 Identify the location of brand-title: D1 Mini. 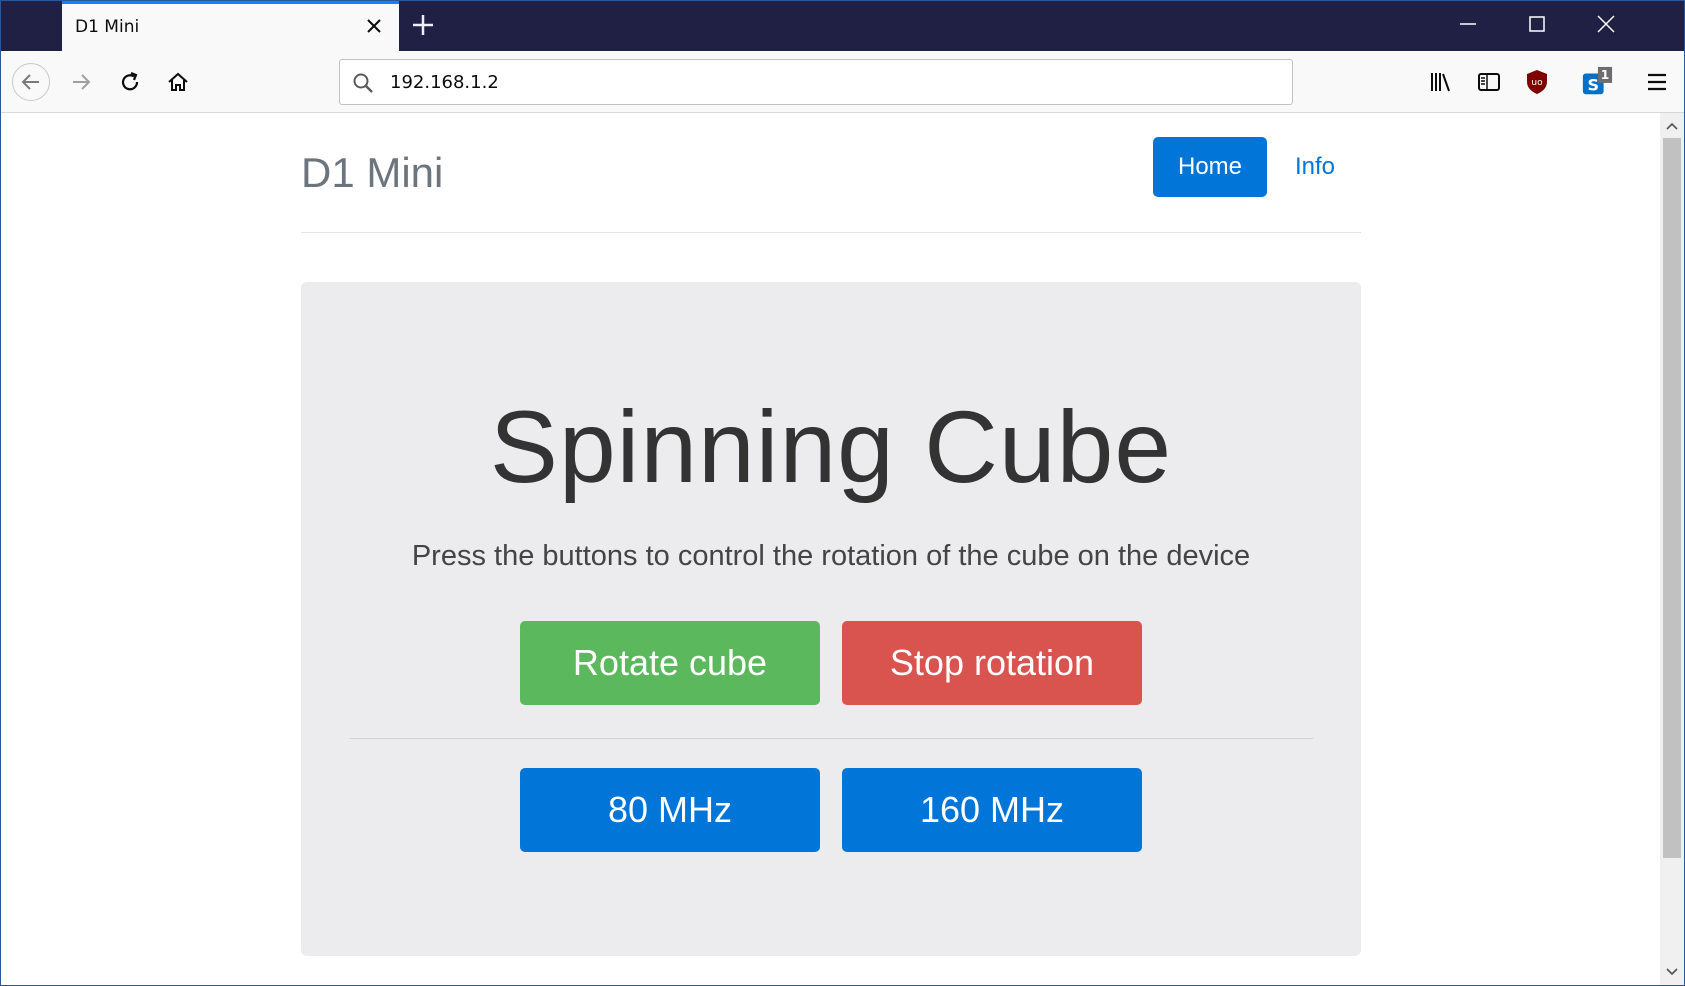
(372, 173).